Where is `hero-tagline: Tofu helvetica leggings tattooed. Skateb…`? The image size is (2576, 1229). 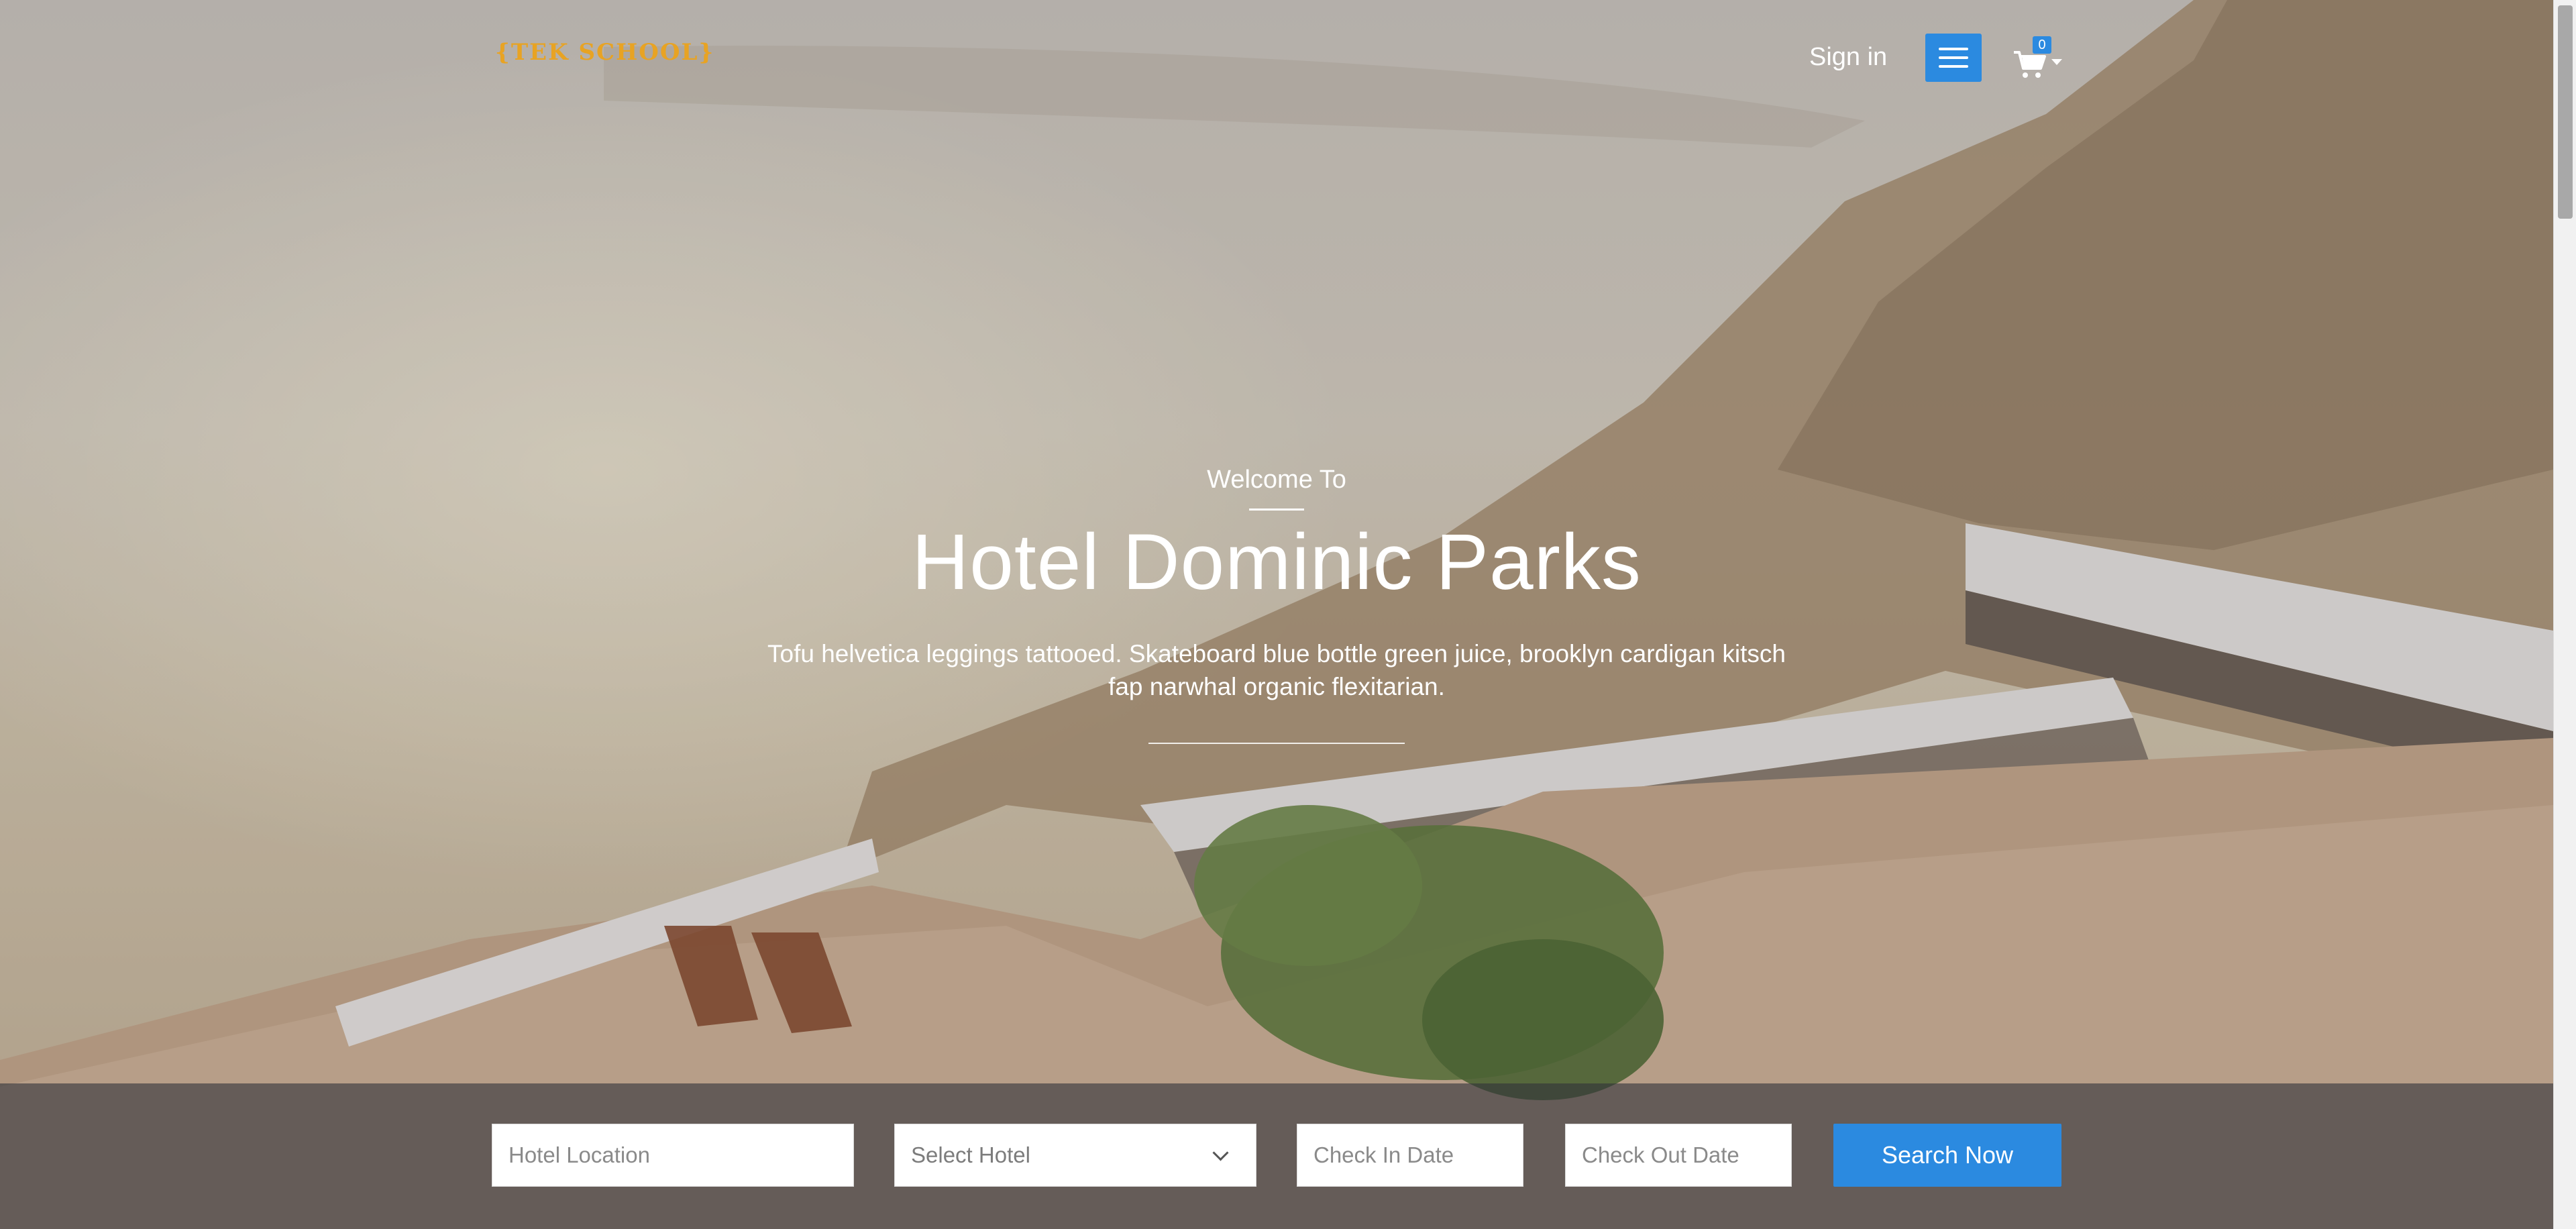
hero-tagline: Tofu helvetica leggings tattooed. Skateb… is located at coordinates (1276, 670).